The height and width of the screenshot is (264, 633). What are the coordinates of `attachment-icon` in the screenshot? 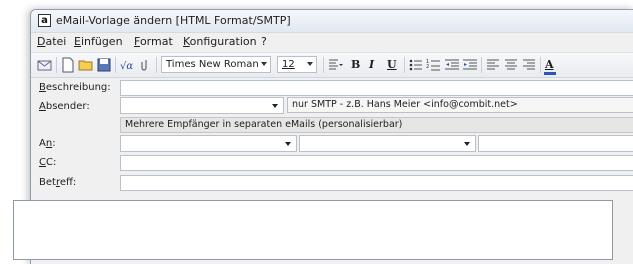 It's located at (145, 65).